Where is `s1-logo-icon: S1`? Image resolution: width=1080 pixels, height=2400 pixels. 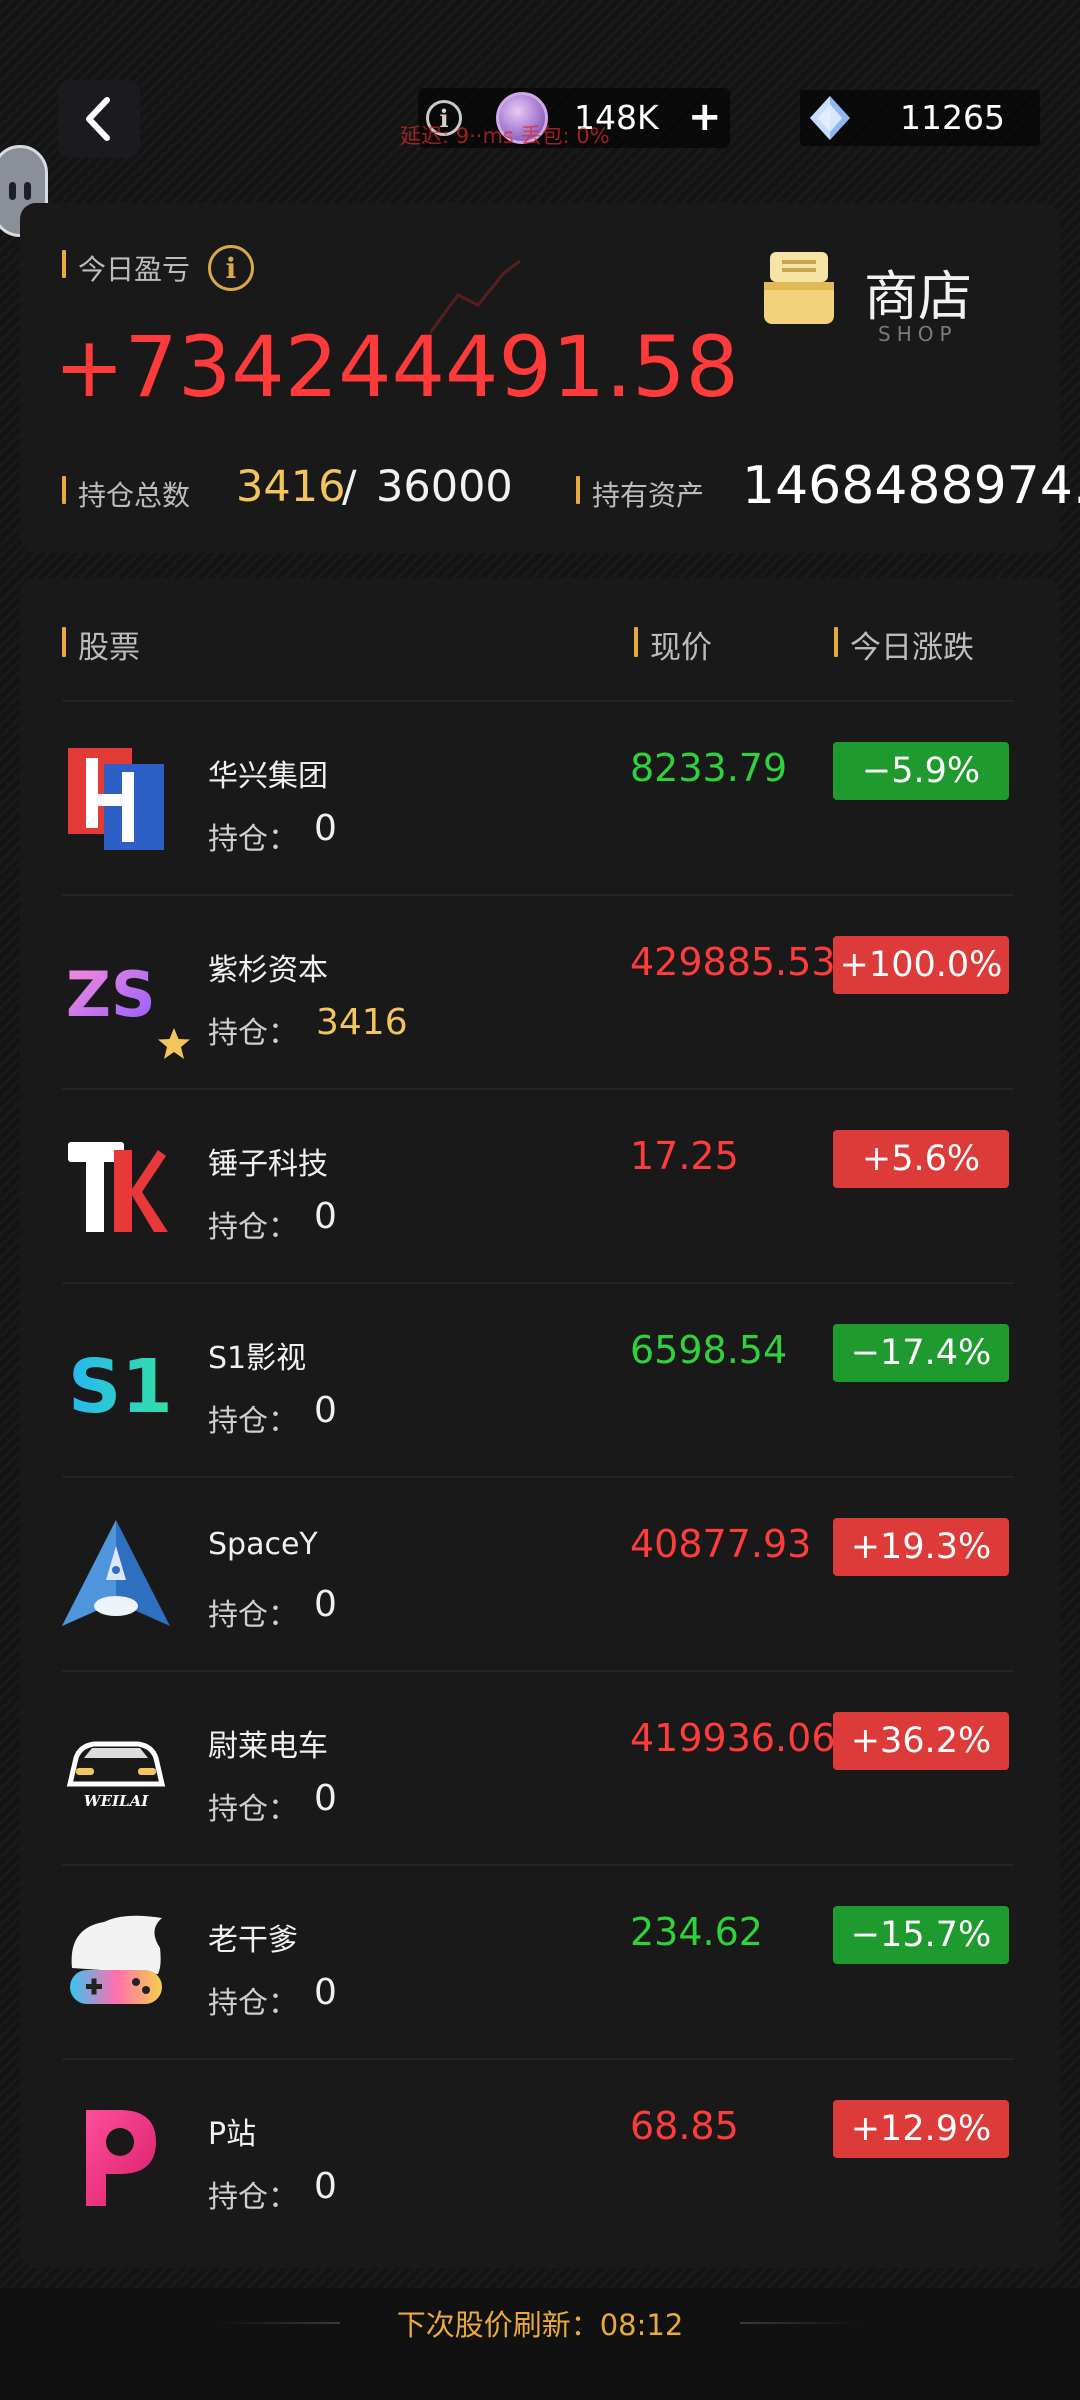 s1-logo-icon: S1 is located at coordinates (117, 1380).